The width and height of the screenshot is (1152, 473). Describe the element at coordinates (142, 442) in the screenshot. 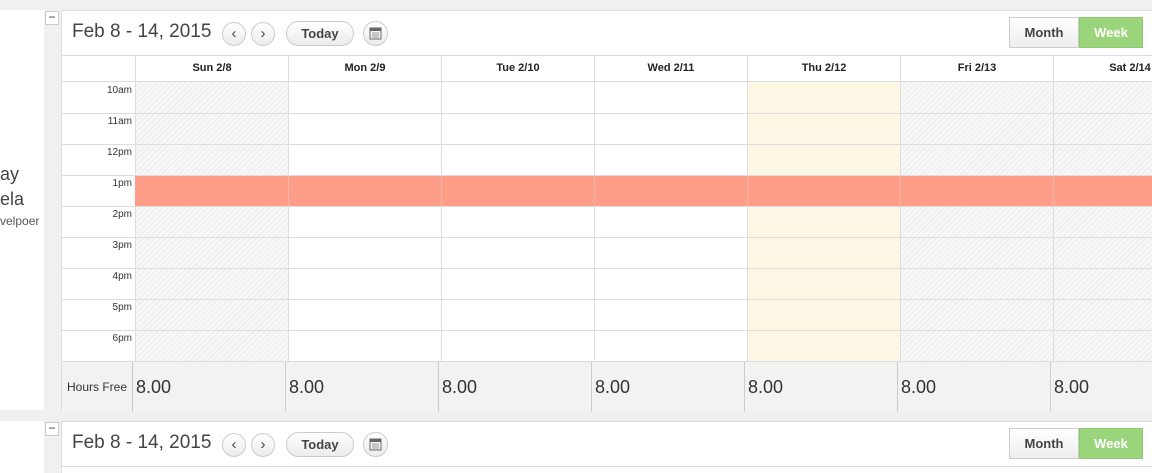

I see `date-range-title-2: Feb 8 - 14, 2015` at that location.